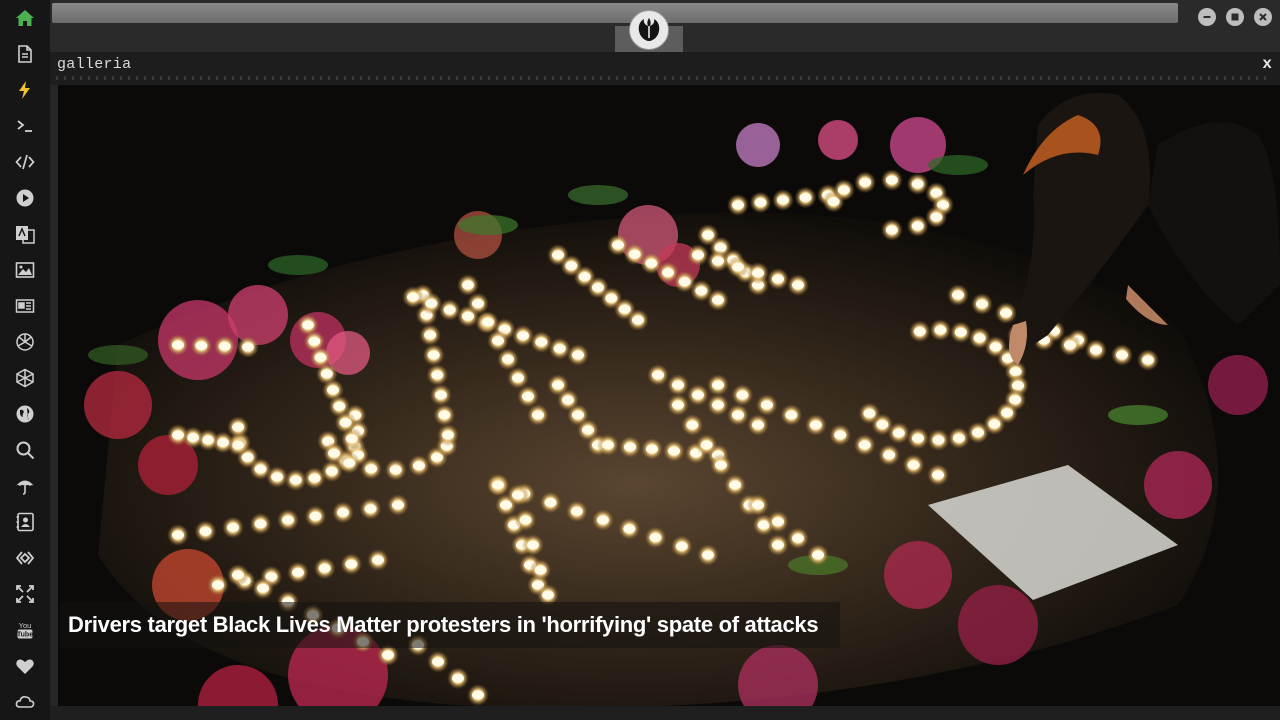 This screenshot has width=1280, height=720. What do you see at coordinates (25, 486) in the screenshot?
I see `umbrella-icon` at bounding box center [25, 486].